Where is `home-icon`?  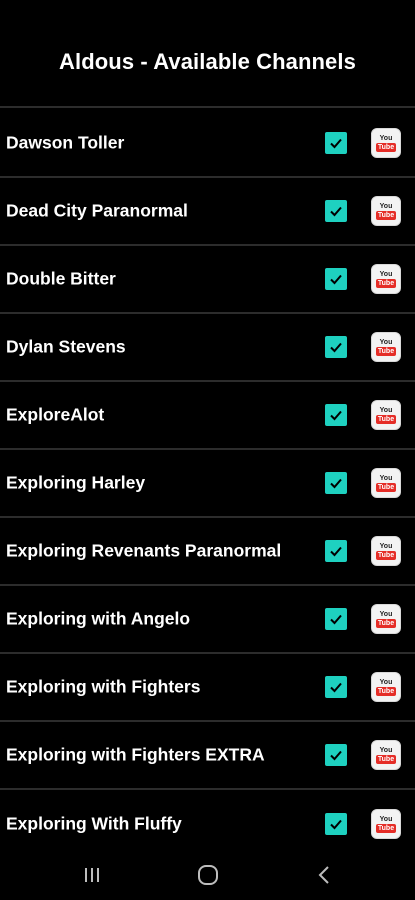
home-icon is located at coordinates (208, 875).